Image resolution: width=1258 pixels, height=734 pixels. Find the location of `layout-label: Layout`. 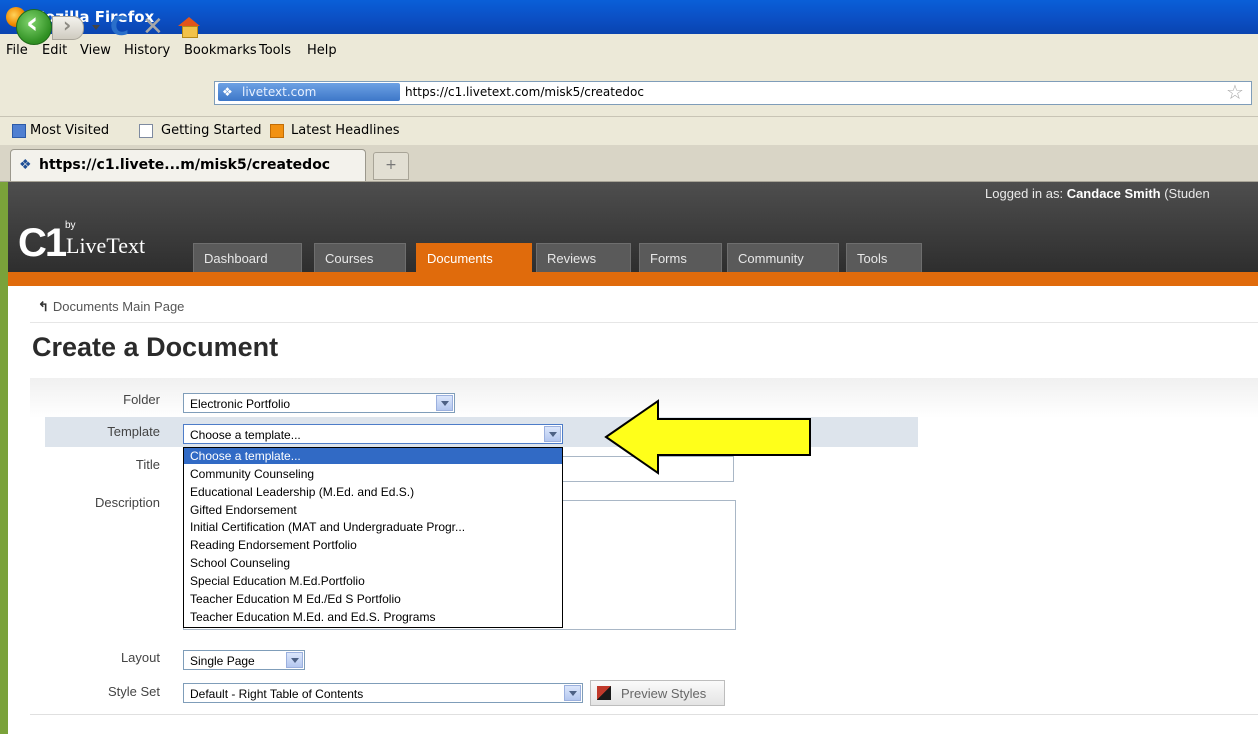

layout-label: Layout is located at coordinates (140, 657).